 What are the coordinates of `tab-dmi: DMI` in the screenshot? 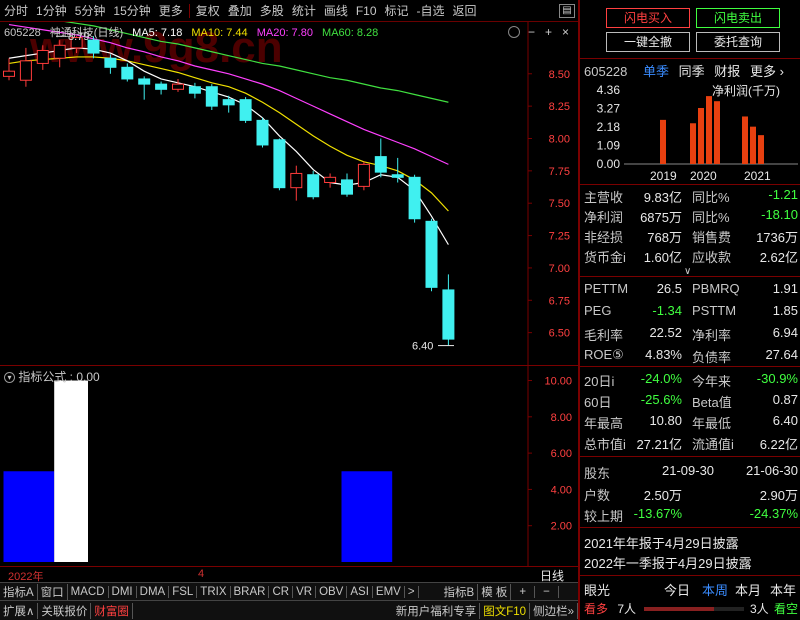 It's located at (123, 591).